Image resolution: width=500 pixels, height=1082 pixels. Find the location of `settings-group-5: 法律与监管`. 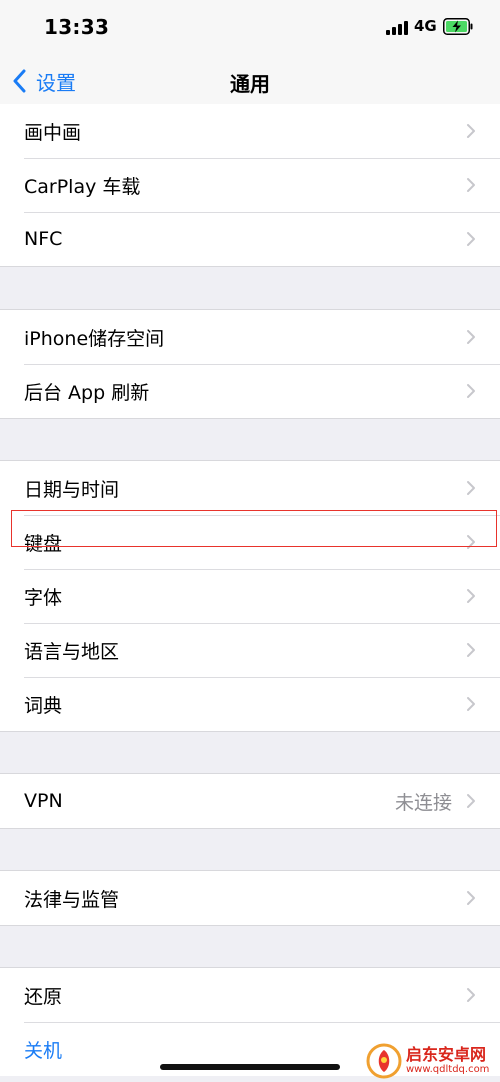

settings-group-5: 法律与监管 is located at coordinates (250, 898).